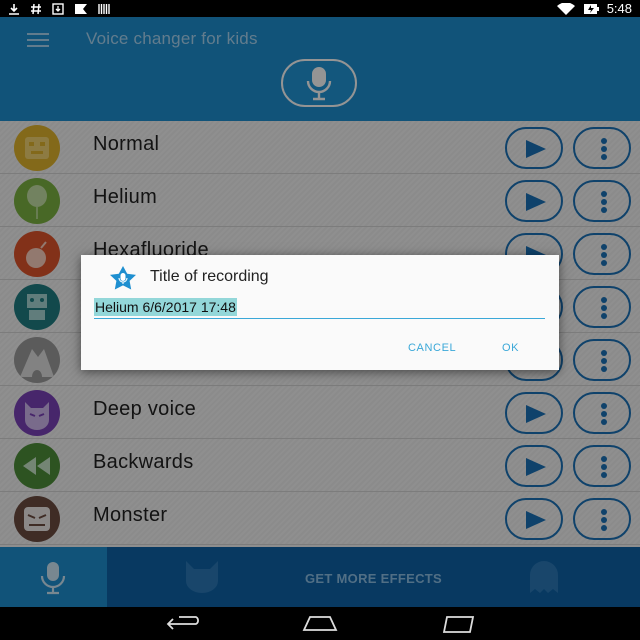 This screenshot has height=640, width=640. I want to click on home-icon, so click(320, 623).